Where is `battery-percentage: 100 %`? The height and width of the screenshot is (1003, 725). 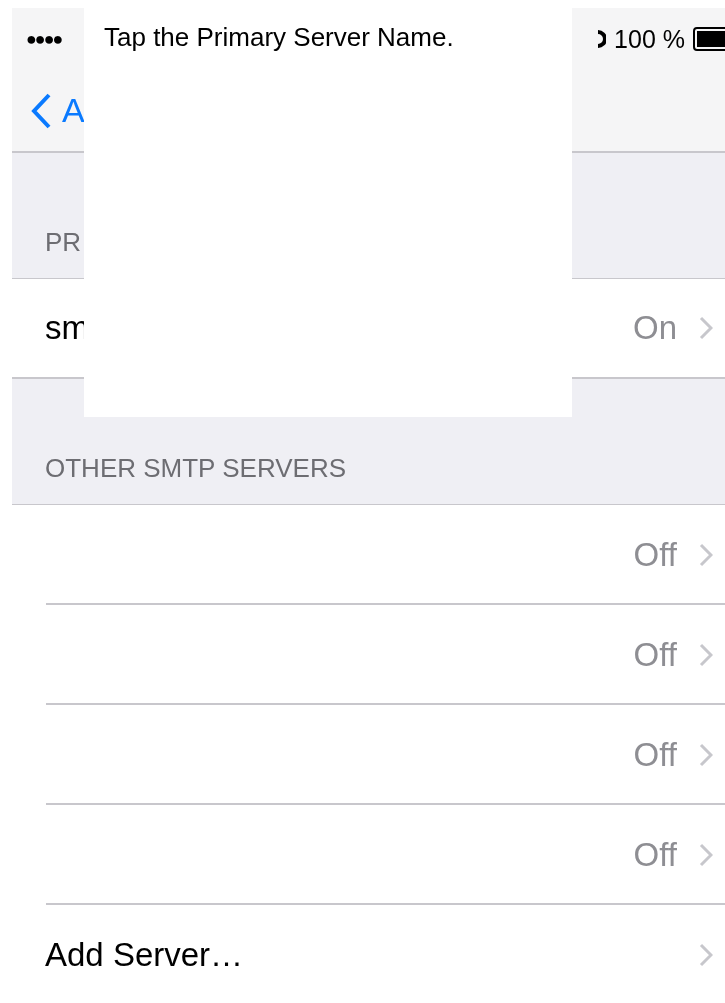
battery-percentage: 100 % is located at coordinates (649, 39).